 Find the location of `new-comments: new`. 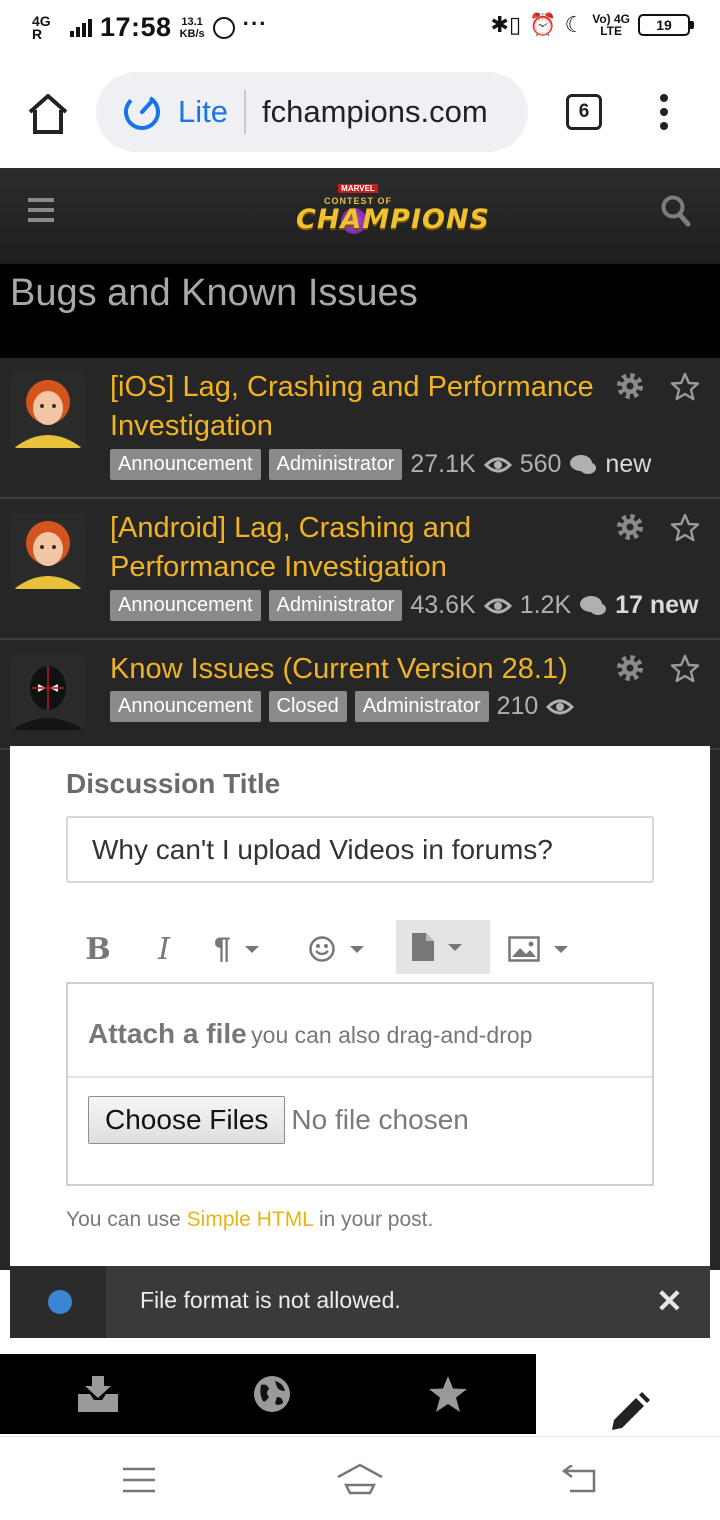

new-comments: new is located at coordinates (628, 464).